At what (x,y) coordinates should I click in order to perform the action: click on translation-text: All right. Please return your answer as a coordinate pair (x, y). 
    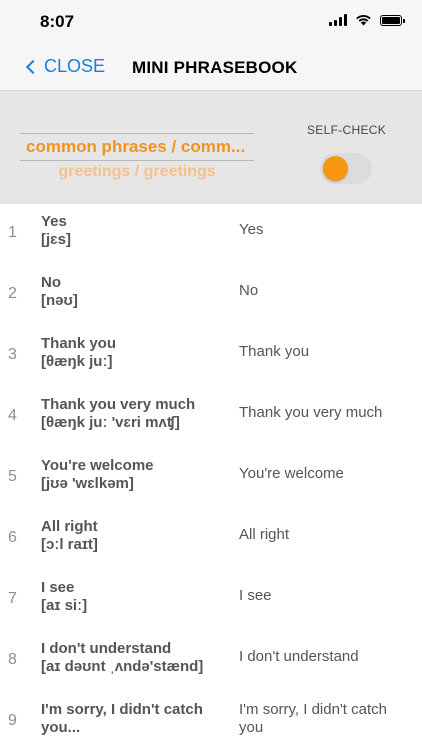
    Looking at the image, I should click on (264, 534).